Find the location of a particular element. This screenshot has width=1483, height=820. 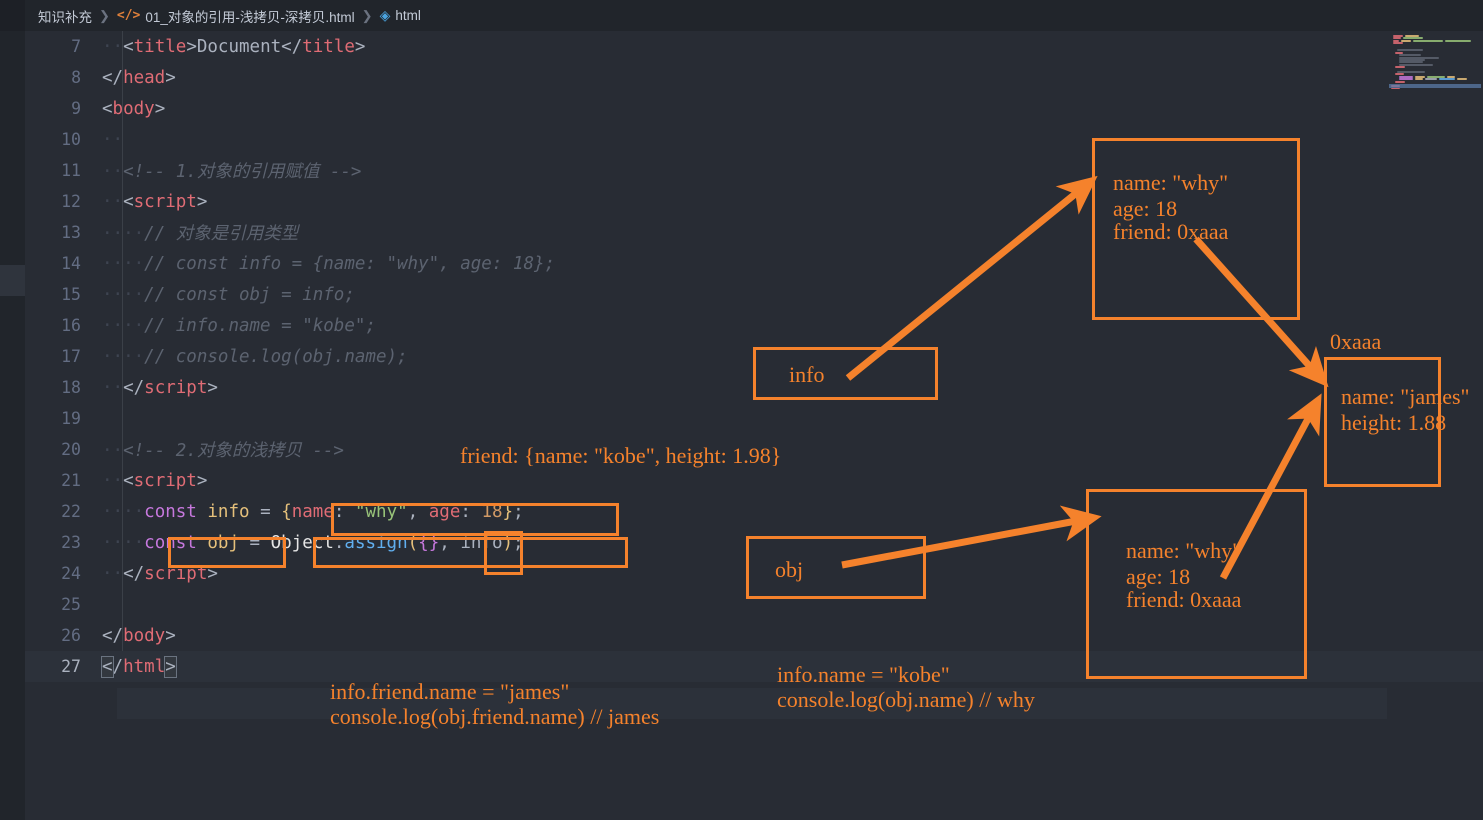

line-number: 13 is located at coordinates (71, 232).